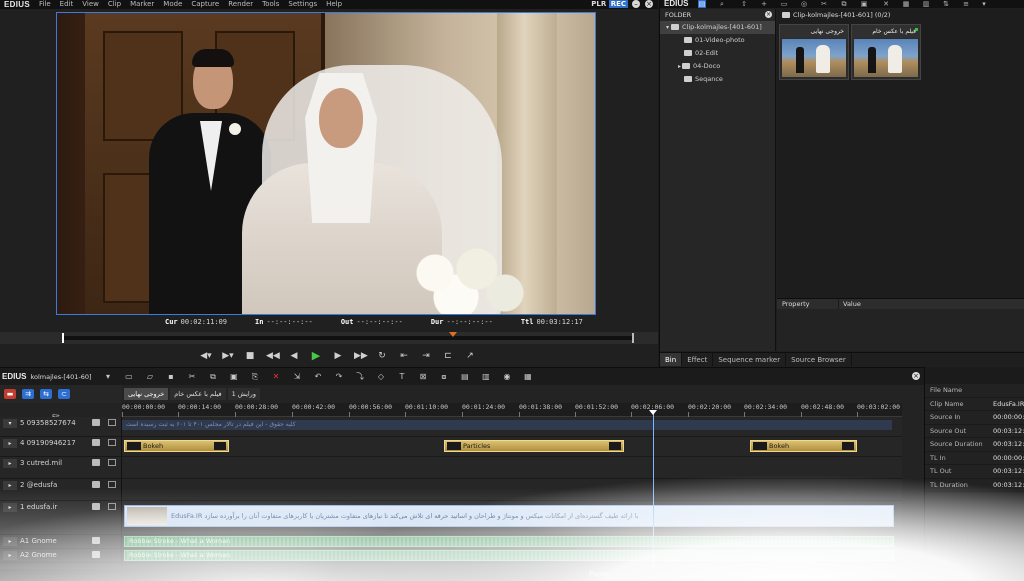  I want to click on track-header-3: ▸ 3 cutred.mil, so click(61, 468).